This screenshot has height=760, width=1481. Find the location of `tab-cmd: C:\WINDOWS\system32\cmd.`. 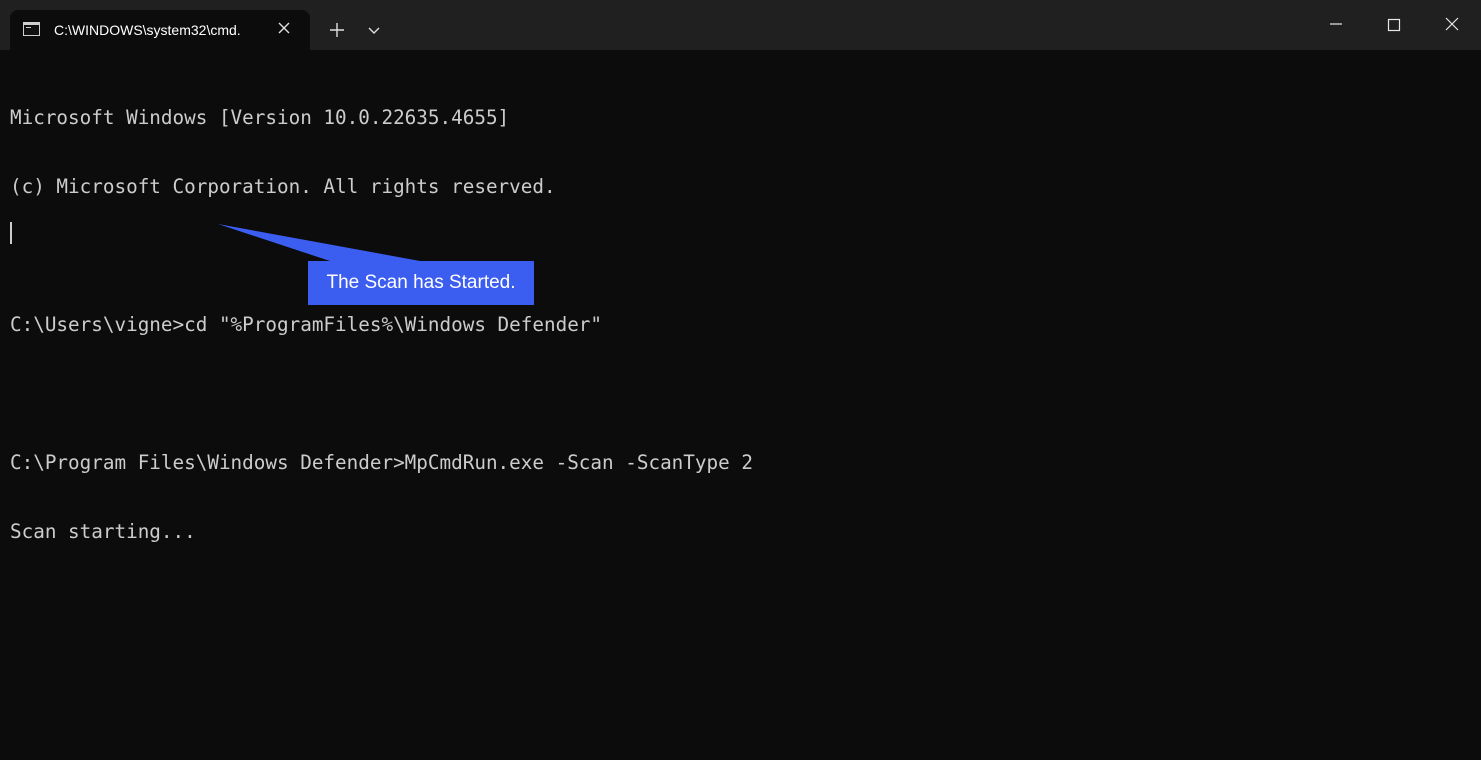

tab-cmd: C:\WINDOWS\system32\cmd. is located at coordinates (160, 30).